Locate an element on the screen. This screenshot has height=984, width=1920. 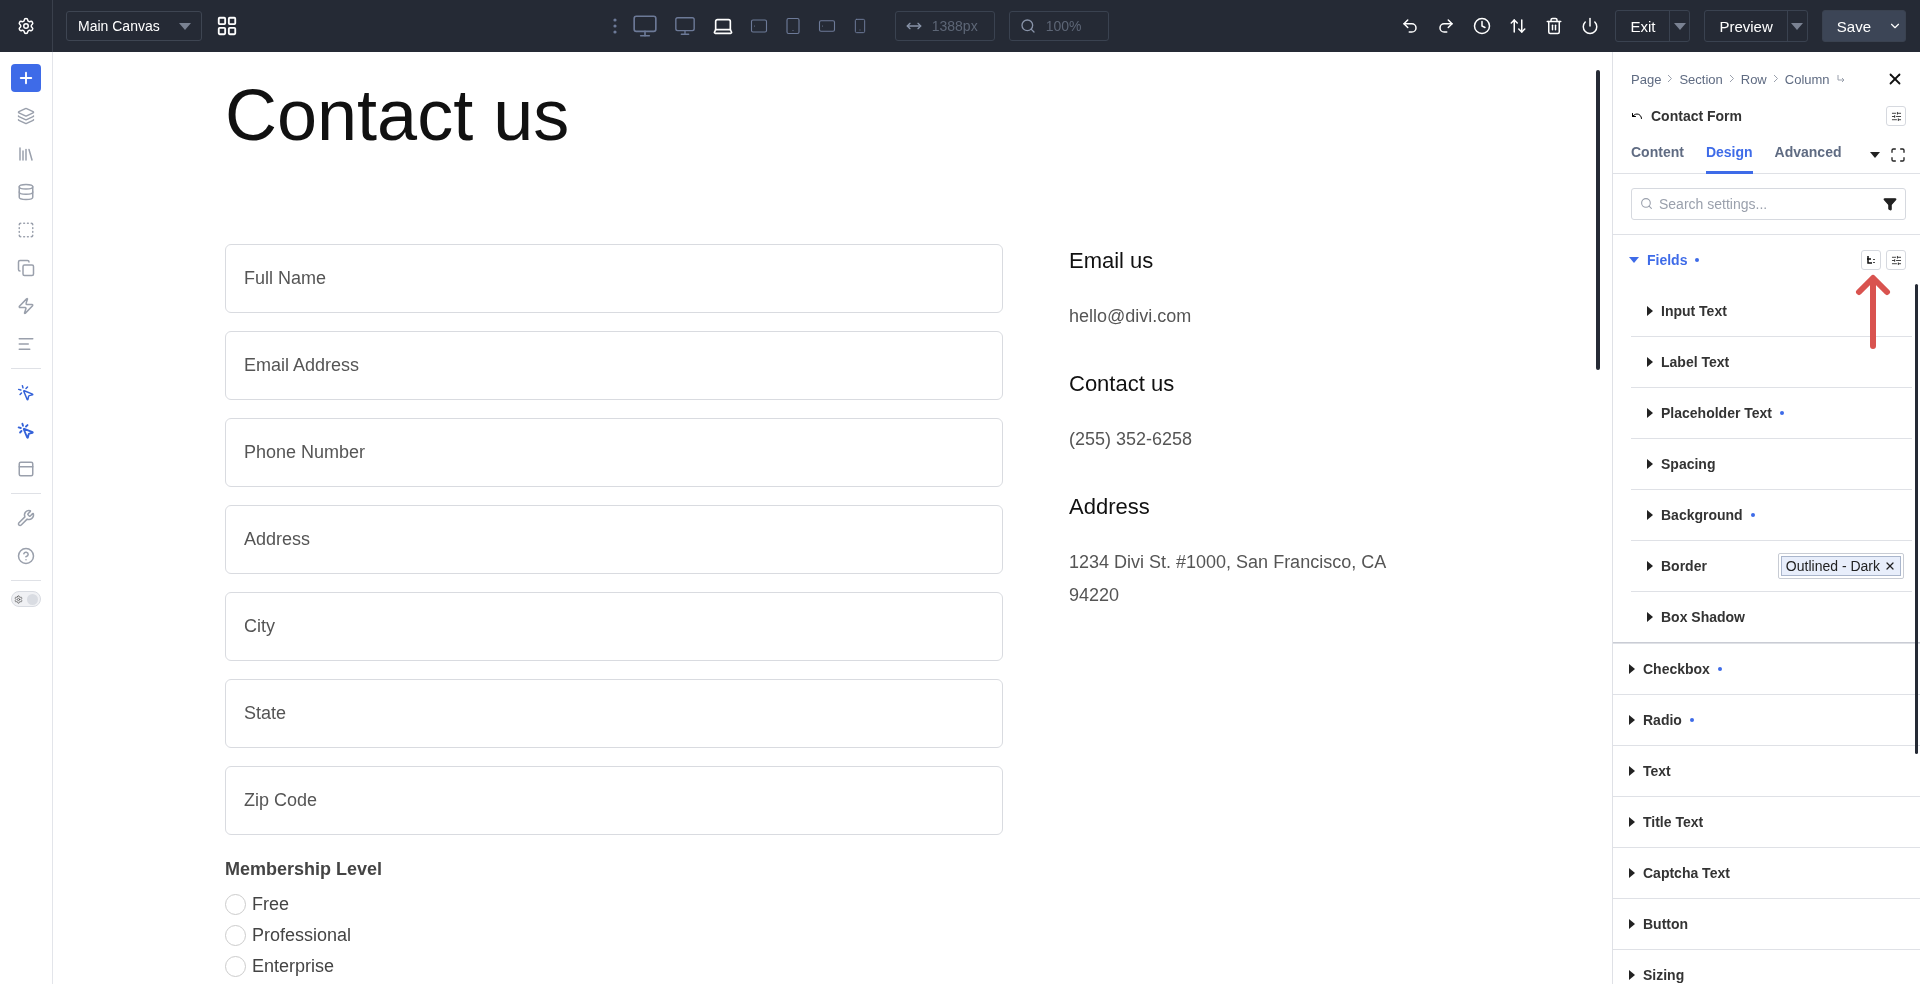
mode-toggle is located at coordinates (26, 599).